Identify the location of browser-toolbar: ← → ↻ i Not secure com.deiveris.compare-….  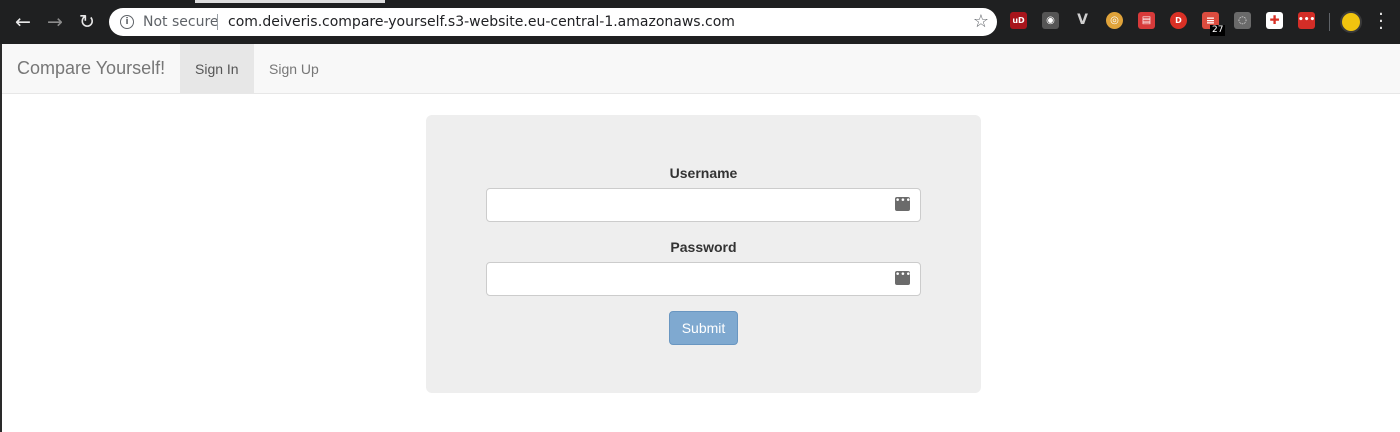
(700, 22).